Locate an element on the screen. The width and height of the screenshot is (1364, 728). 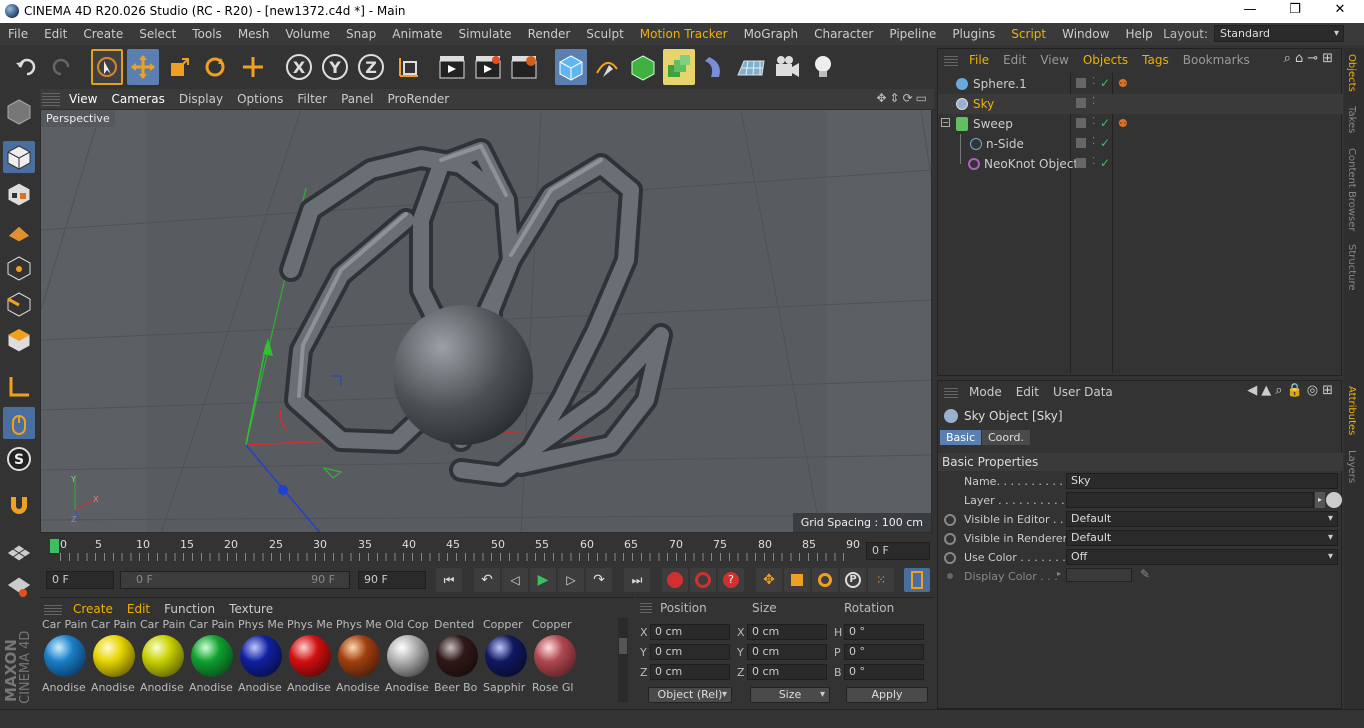
key-scale-button is located at coordinates (797, 580).